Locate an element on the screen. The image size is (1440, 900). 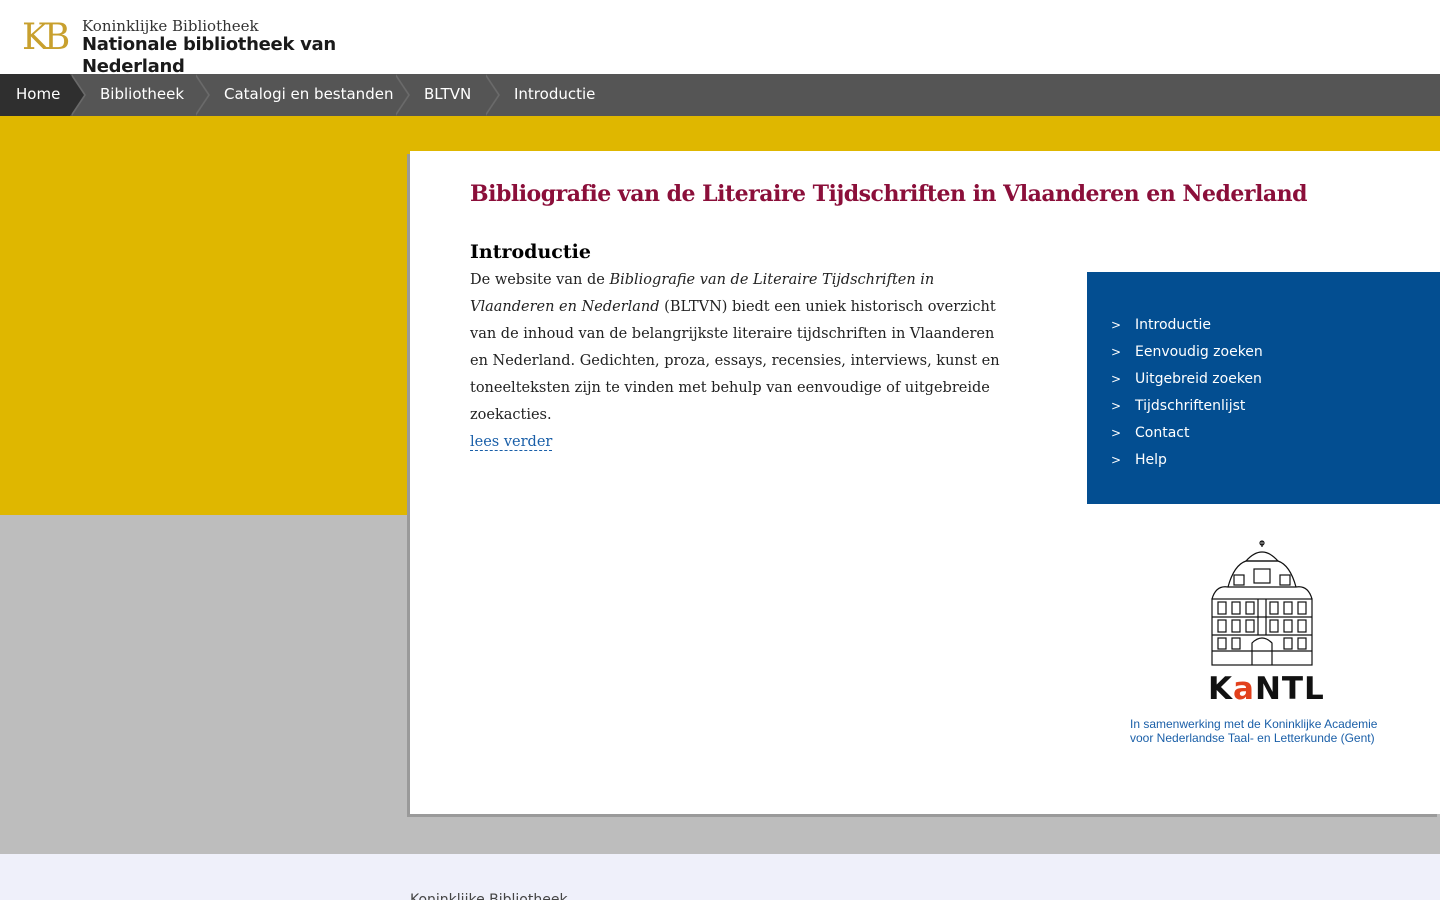
read-more-link: lees verder is located at coordinates (511, 442).